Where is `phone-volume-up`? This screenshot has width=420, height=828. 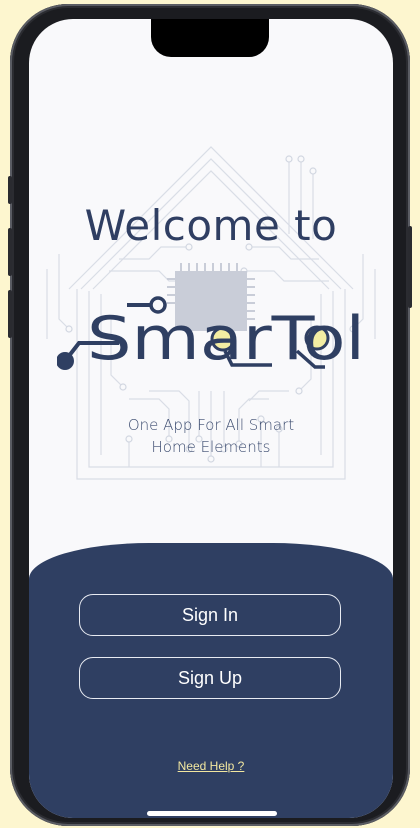 phone-volume-up is located at coordinates (10, 252).